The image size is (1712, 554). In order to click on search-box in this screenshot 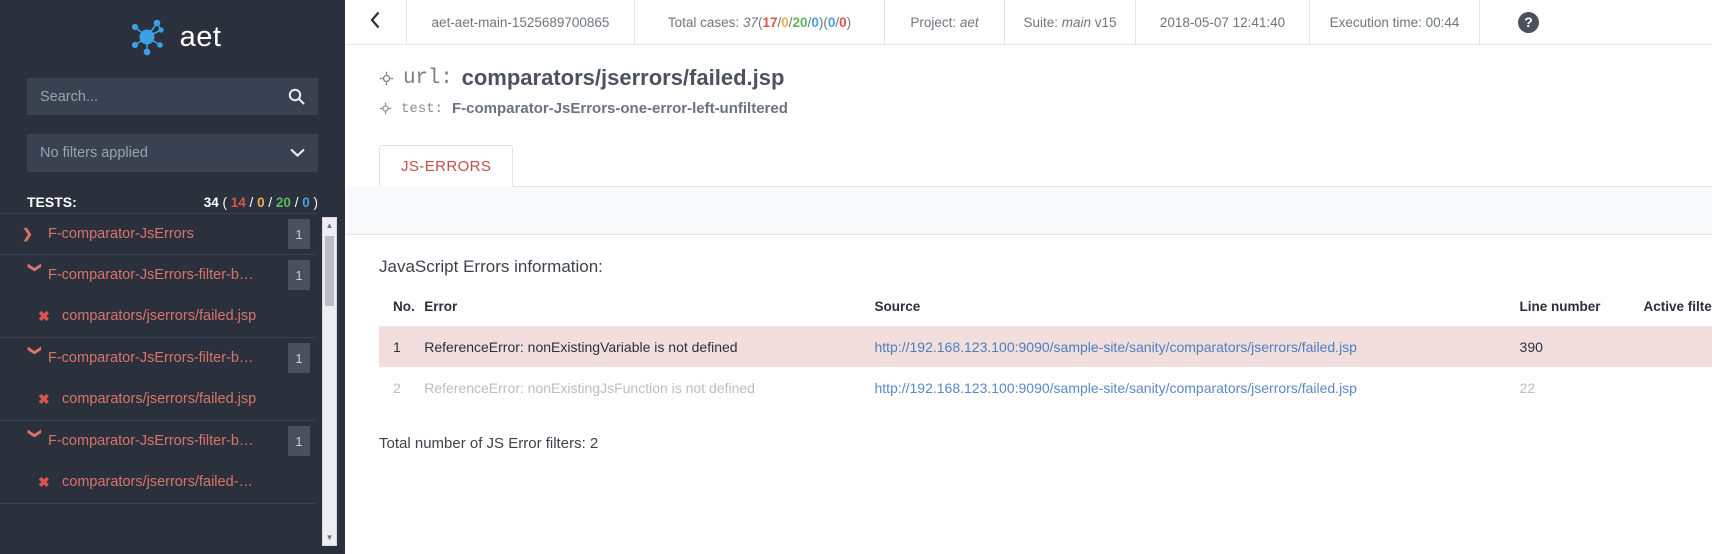, I will do `click(172, 96)`.